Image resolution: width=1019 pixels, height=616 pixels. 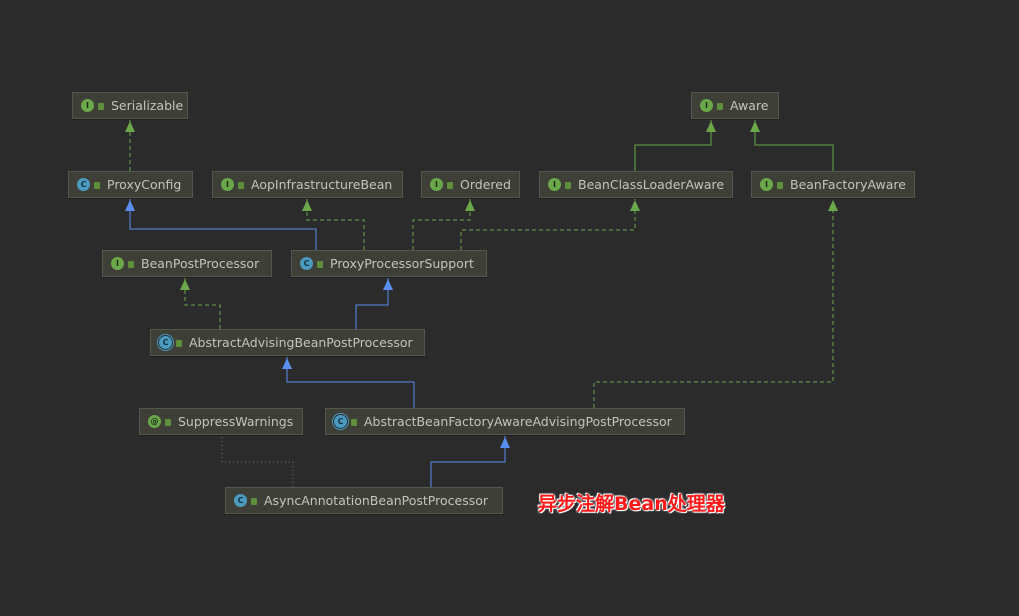 I want to click on node-bean-post-processor: I BeanPostProcessor, so click(x=187, y=263).